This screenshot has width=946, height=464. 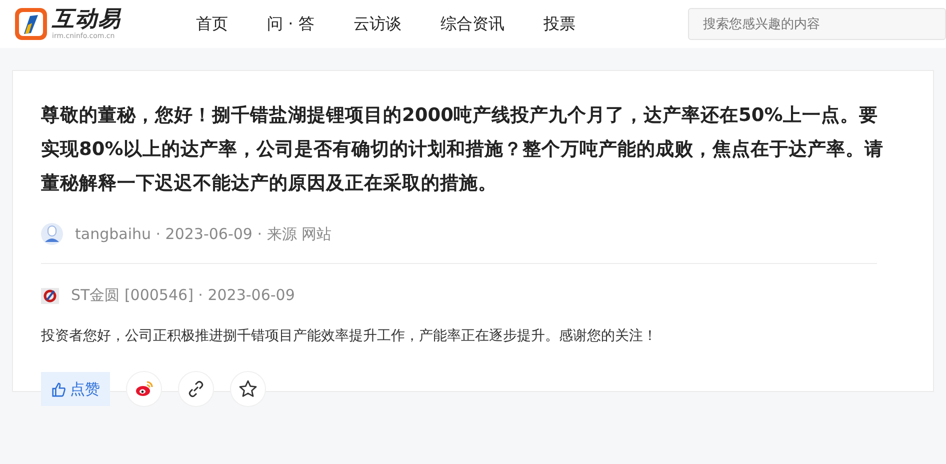 What do you see at coordinates (31, 24) in the screenshot?
I see `logo-icon` at bounding box center [31, 24].